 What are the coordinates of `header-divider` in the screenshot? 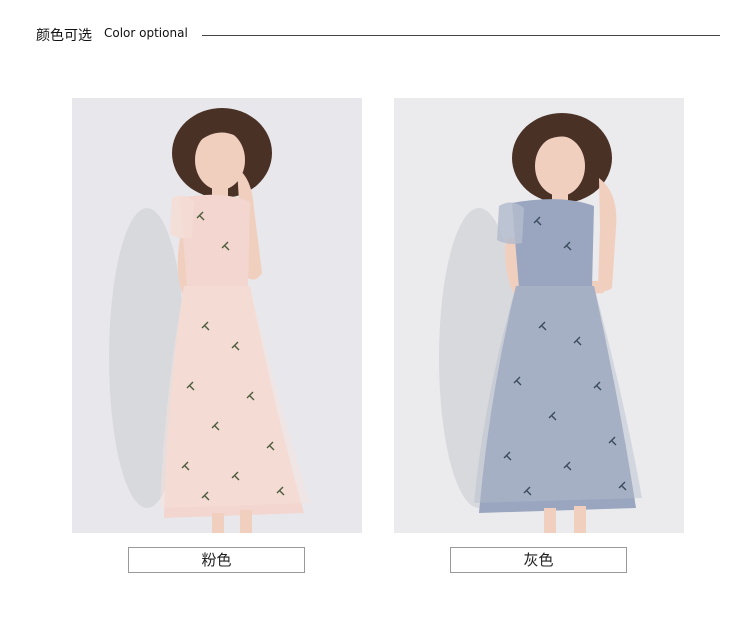 It's located at (461, 35).